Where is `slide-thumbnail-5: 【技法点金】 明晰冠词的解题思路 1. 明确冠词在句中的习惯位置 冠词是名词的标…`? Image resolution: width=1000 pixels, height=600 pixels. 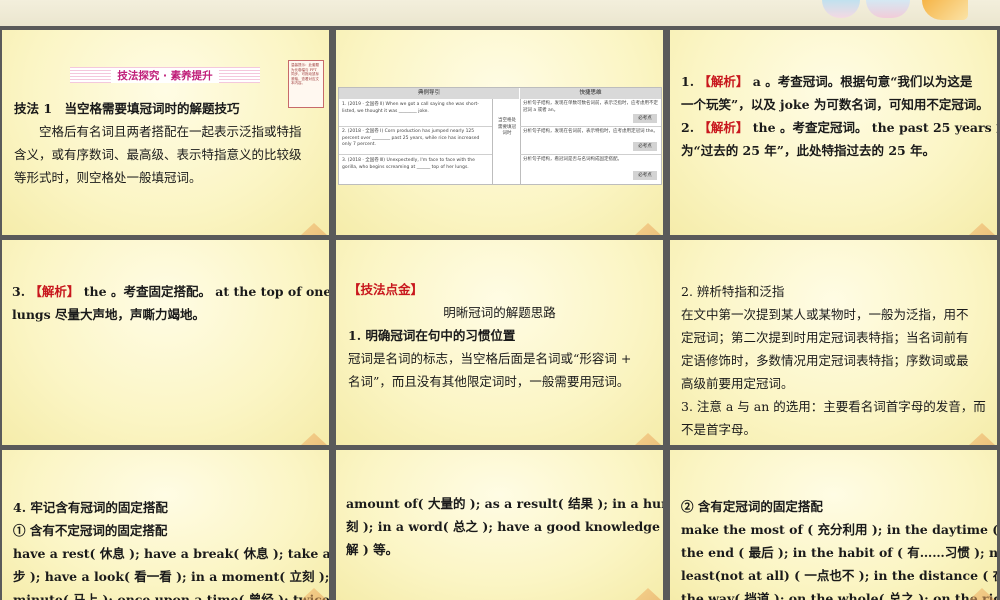 slide-thumbnail-5: 【技法点金】 明晰冠词的解题思路 1. 明确冠词在句中的习惯位置 冠词是名词的标… is located at coordinates (499, 342).